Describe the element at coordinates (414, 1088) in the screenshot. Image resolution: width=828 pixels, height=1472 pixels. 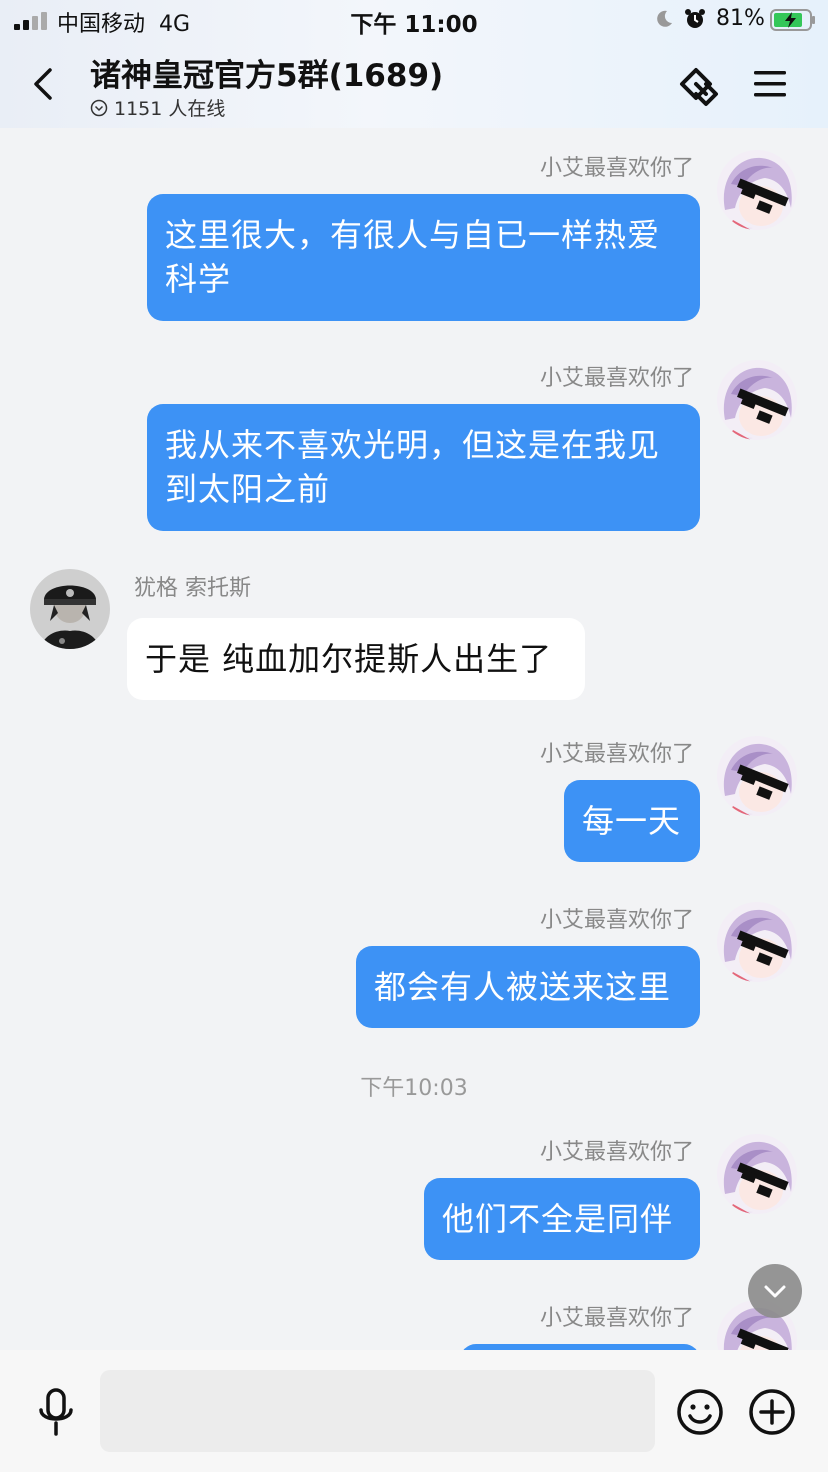
I see `timestamp-separator: 下午10:03` at that location.